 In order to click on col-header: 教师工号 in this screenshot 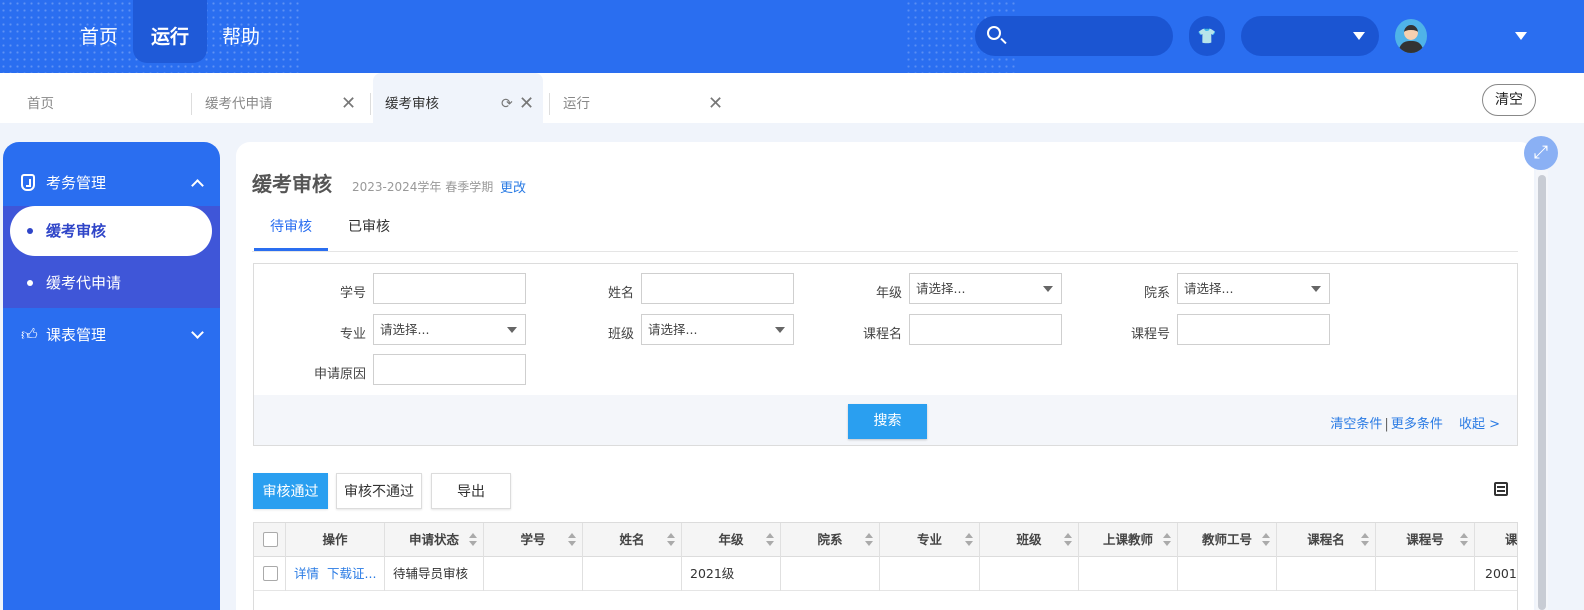, I will do `click(1227, 540)`.